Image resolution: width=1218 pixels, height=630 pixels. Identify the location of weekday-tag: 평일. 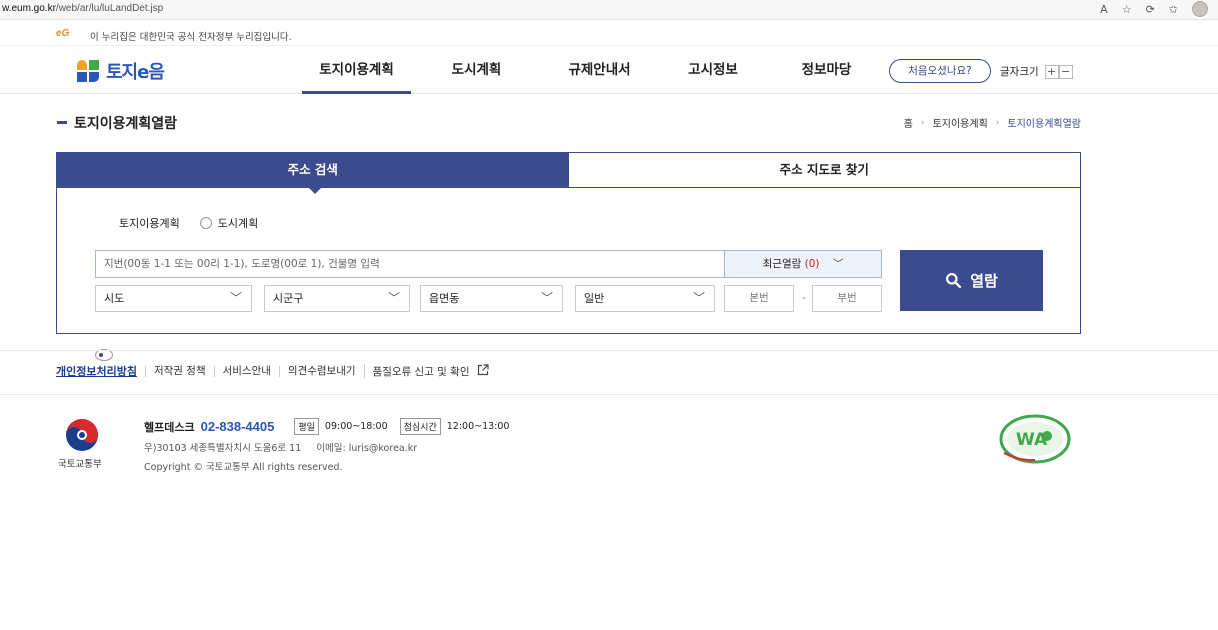
(306, 426).